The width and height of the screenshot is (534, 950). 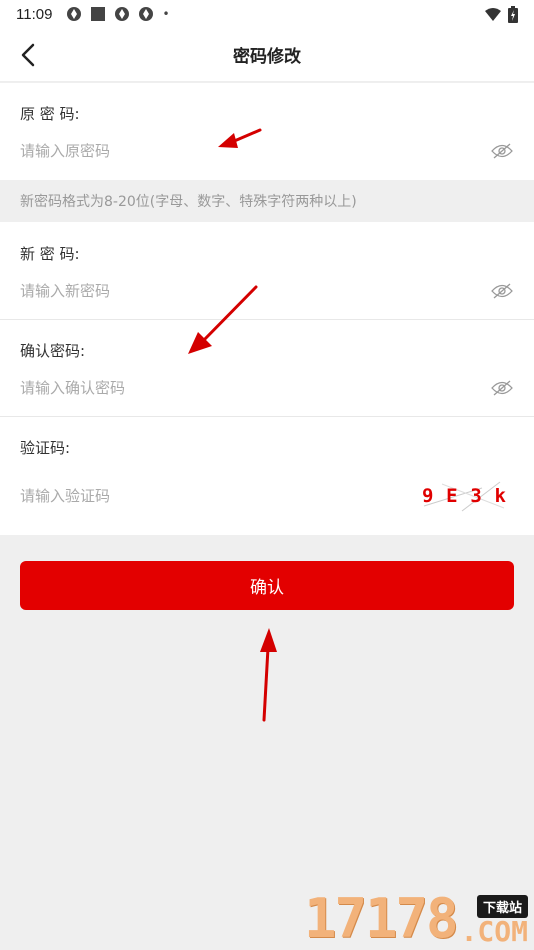 What do you see at coordinates (493, 14) in the screenshot?
I see `wifi-icon` at bounding box center [493, 14].